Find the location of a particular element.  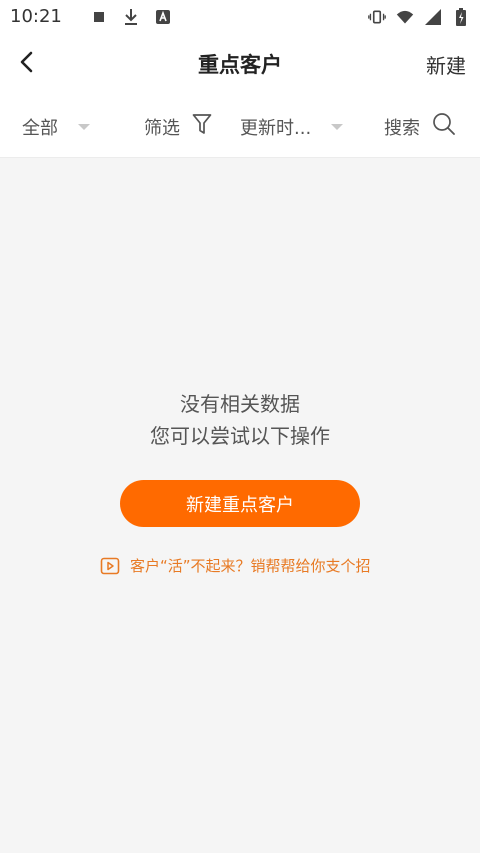

new-key-customer-button: 新建重点客户 is located at coordinates (240, 503).